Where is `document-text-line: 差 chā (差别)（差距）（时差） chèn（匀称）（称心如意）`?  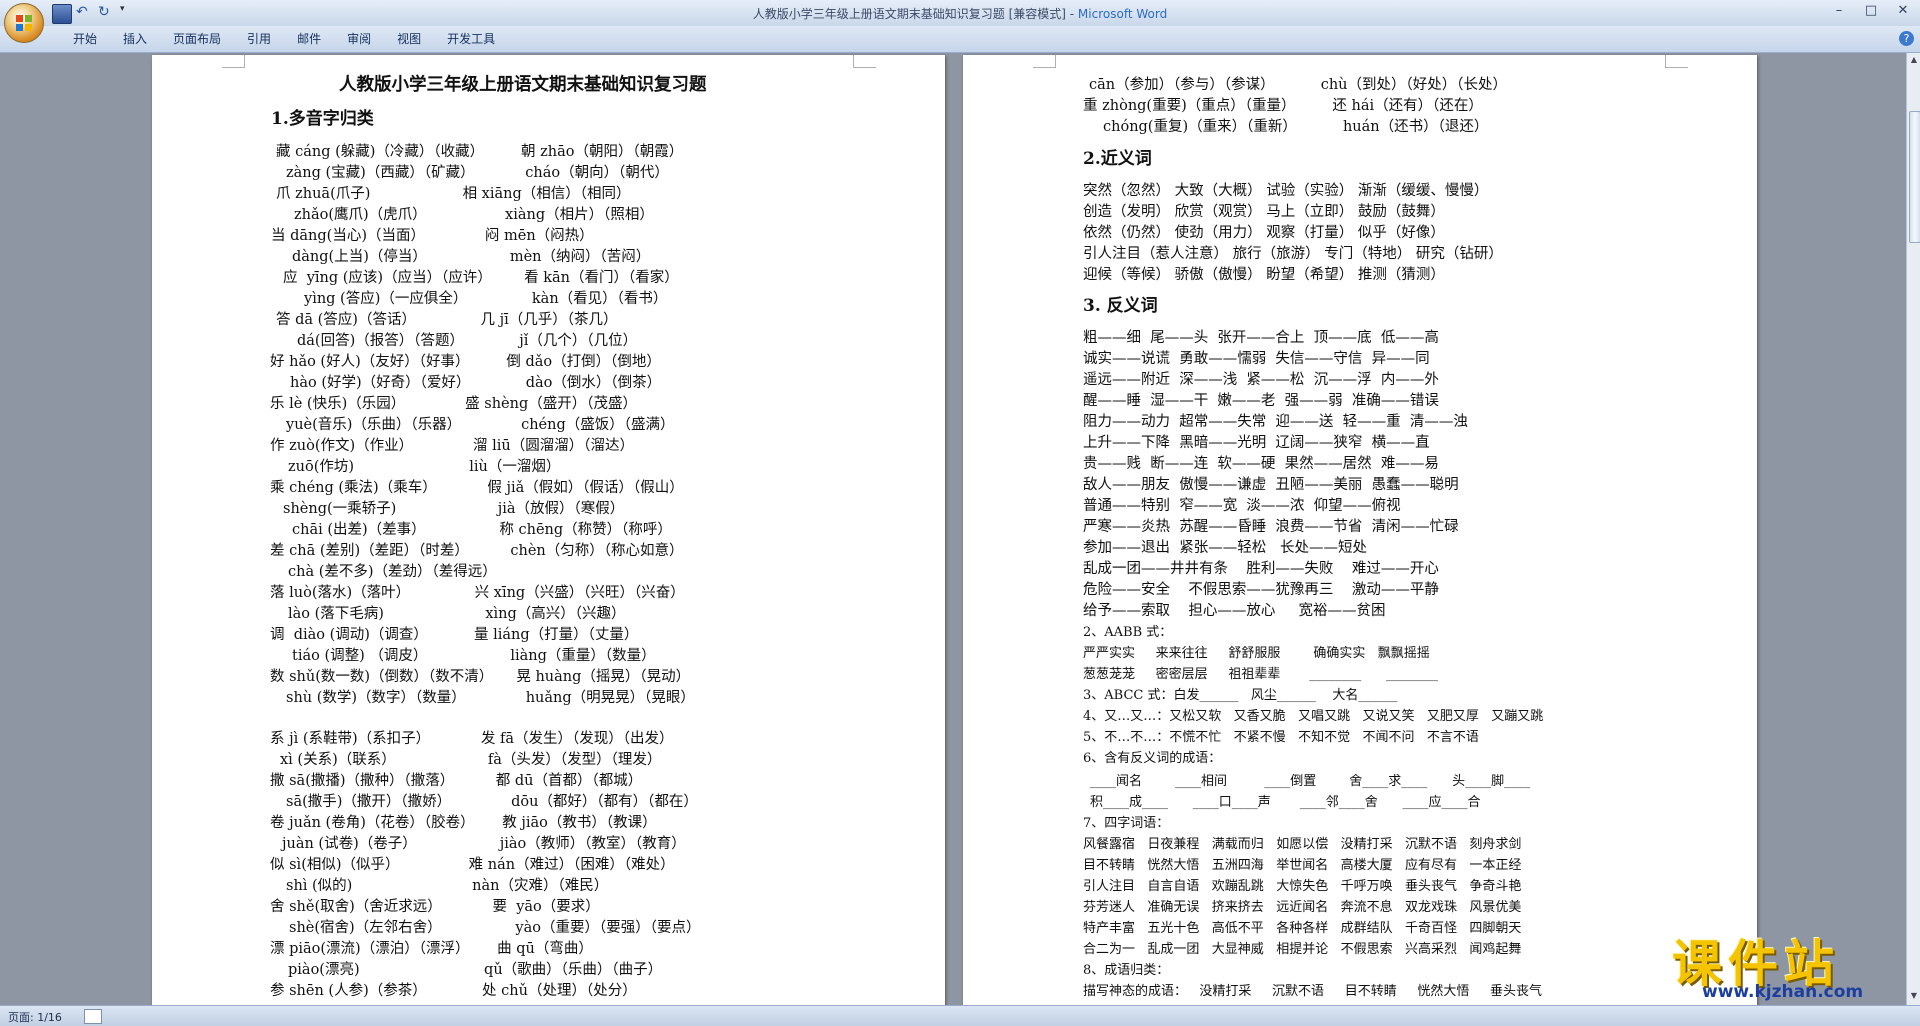 document-text-line: 差 chā (差别)（差距）（时差） chèn（匀称）（称心如意） is located at coordinates (477, 551).